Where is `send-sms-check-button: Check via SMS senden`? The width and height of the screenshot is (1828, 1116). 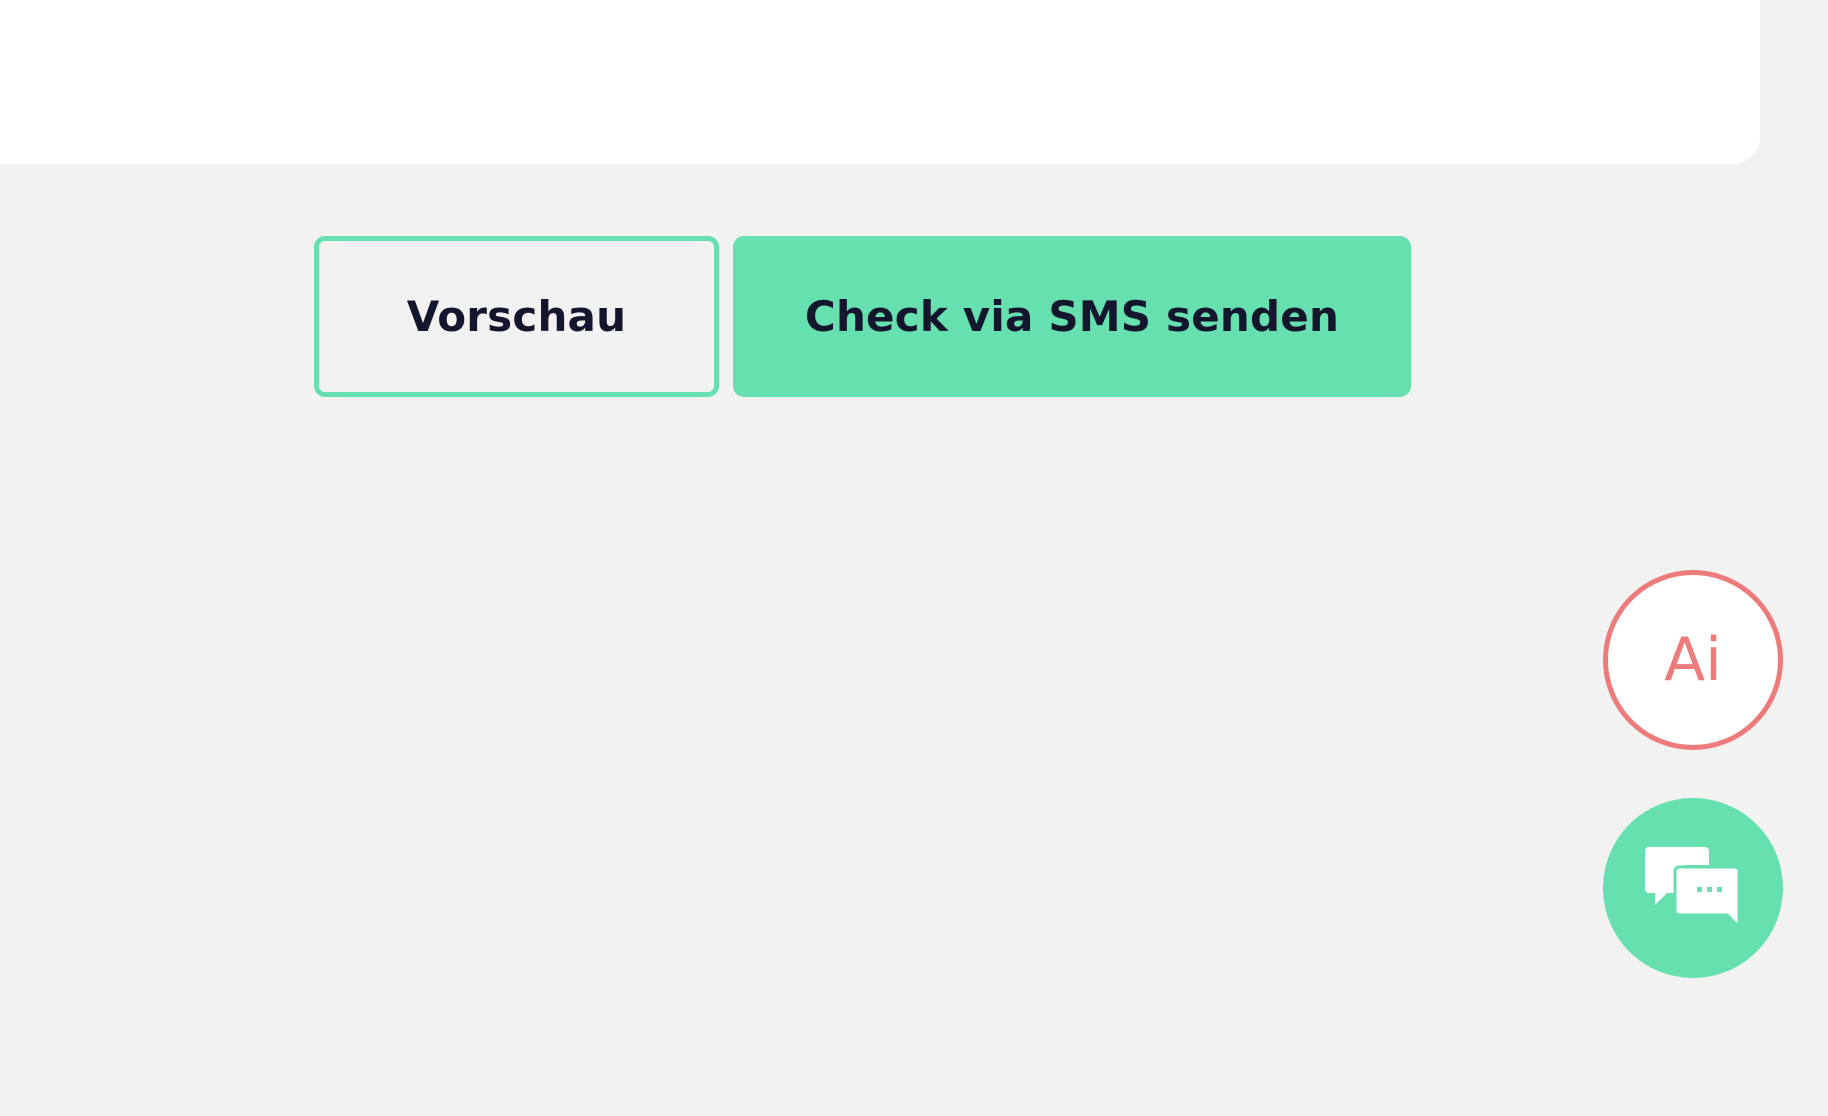 send-sms-check-button: Check via SMS senden is located at coordinates (1072, 316).